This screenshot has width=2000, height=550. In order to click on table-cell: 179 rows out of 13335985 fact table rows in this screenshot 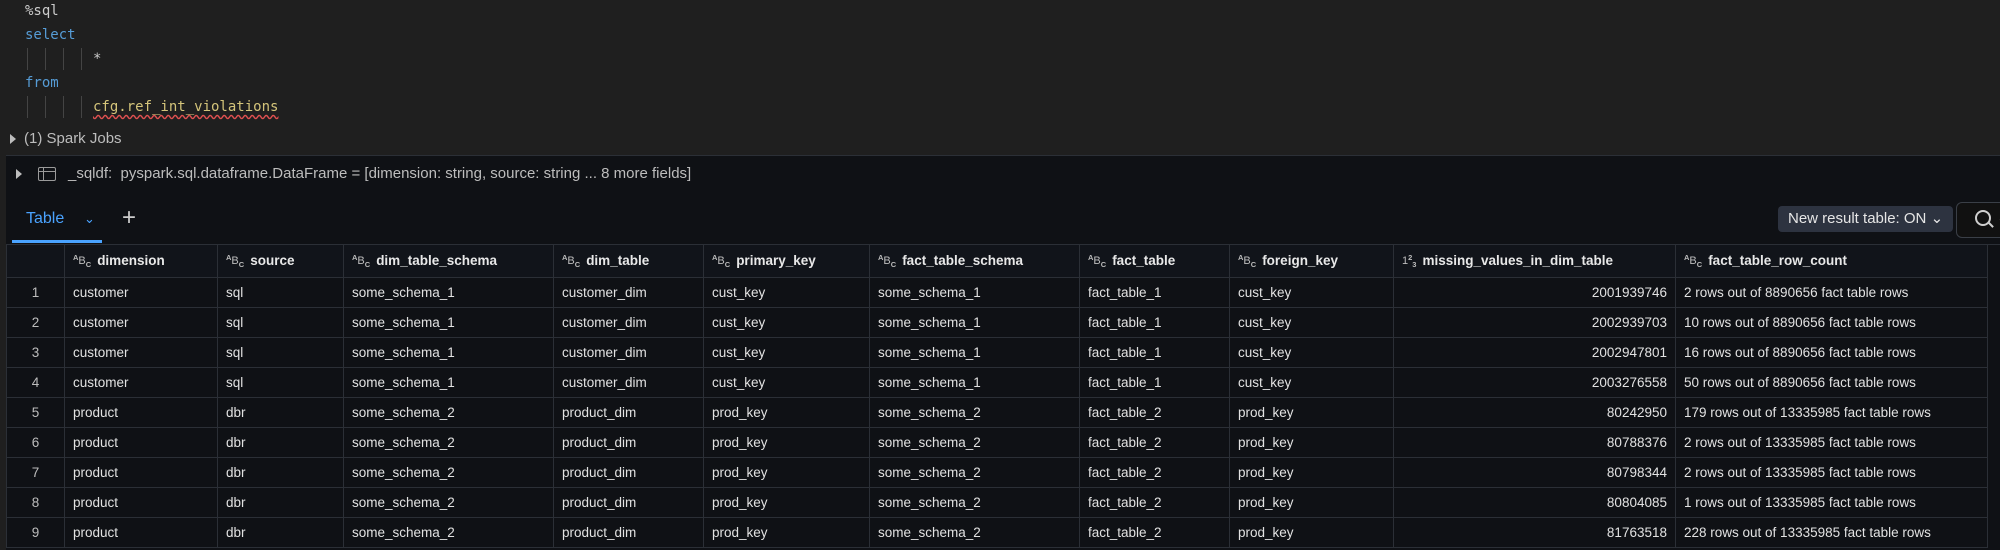, I will do `click(1831, 412)`.